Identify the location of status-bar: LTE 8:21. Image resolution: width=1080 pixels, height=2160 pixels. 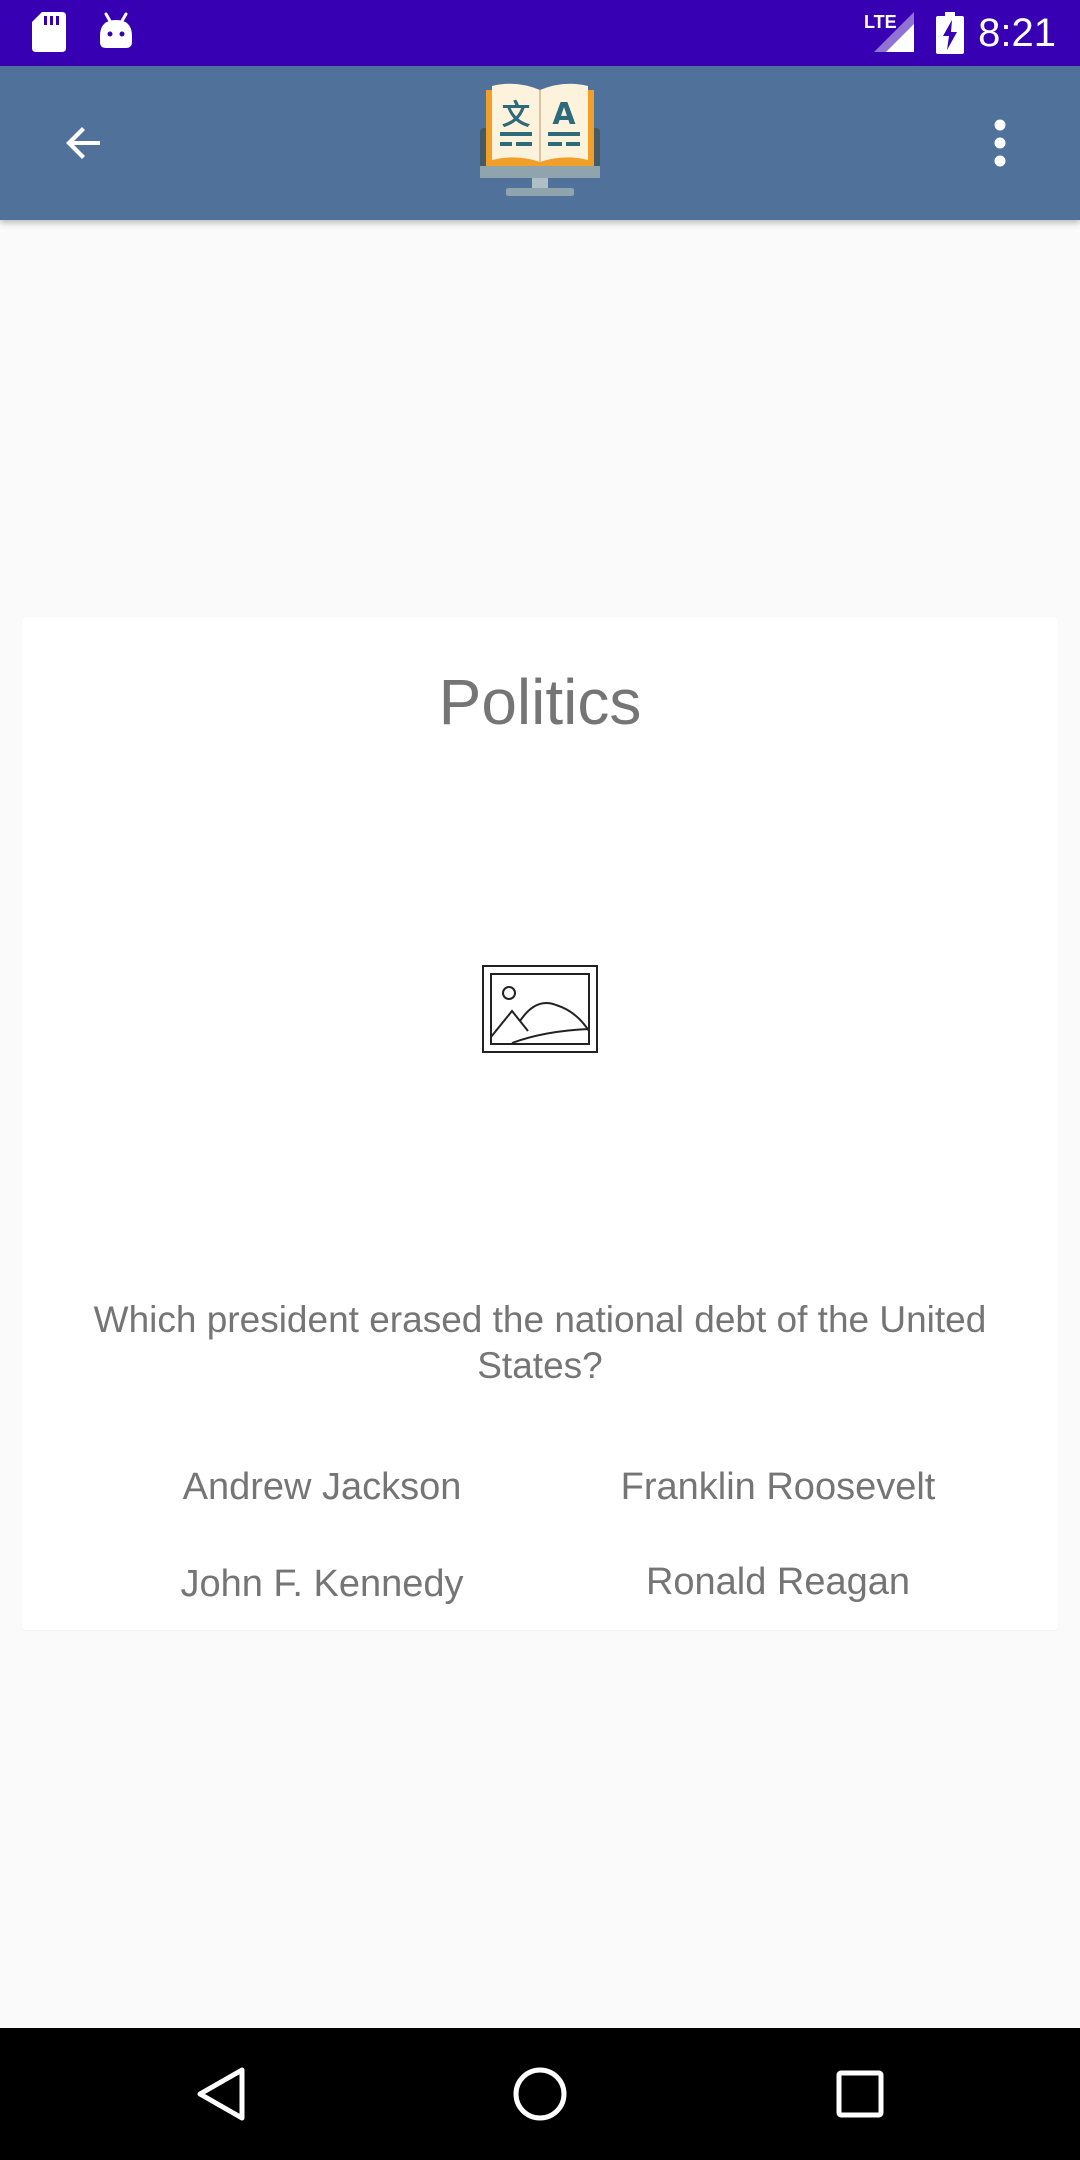
(540, 33).